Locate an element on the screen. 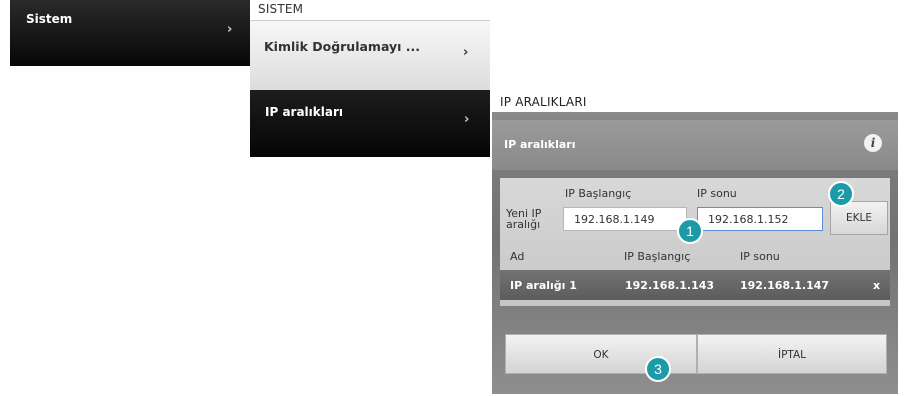  dialog-header-label: IP aralıkları is located at coordinates (540, 144).